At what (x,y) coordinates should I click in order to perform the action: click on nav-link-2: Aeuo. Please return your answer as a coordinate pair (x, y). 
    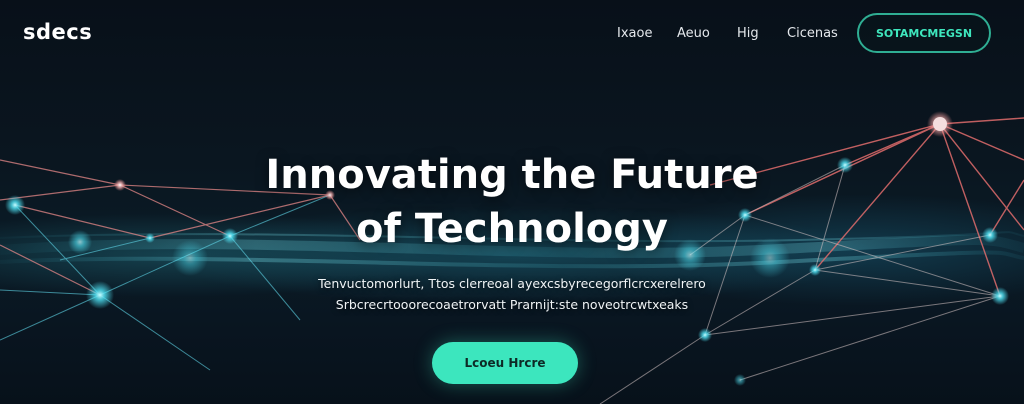
    Looking at the image, I should click on (693, 33).